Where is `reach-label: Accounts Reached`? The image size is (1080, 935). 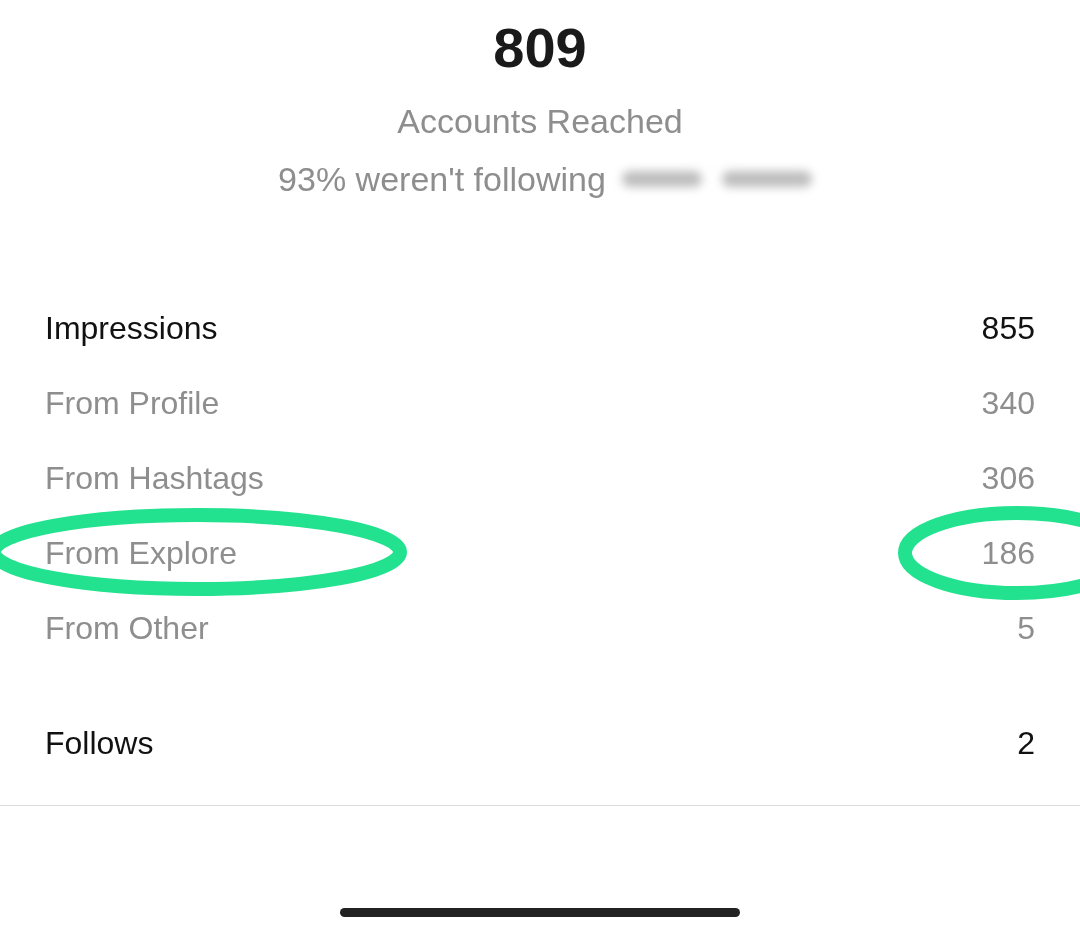 reach-label: Accounts Reached is located at coordinates (540, 121).